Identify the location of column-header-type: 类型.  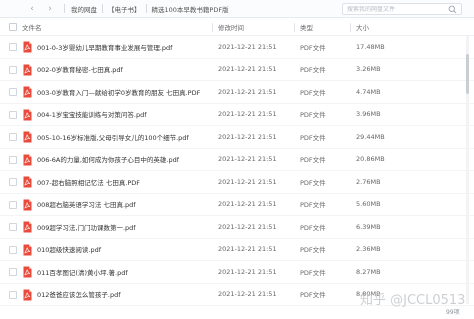
(306, 27).